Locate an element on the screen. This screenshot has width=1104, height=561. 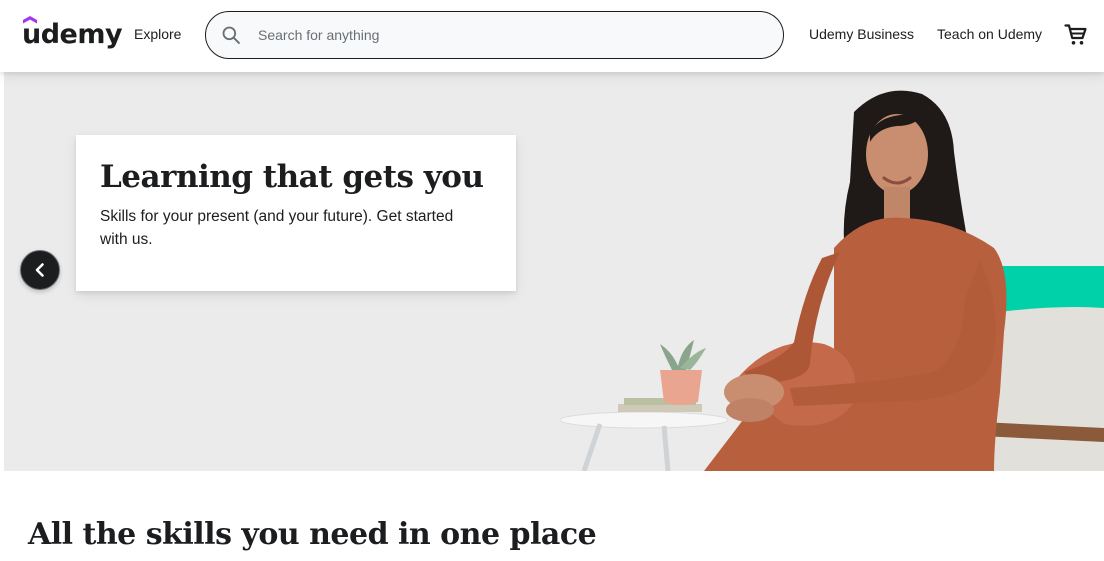
chevron-left-icon is located at coordinates (39, 270).